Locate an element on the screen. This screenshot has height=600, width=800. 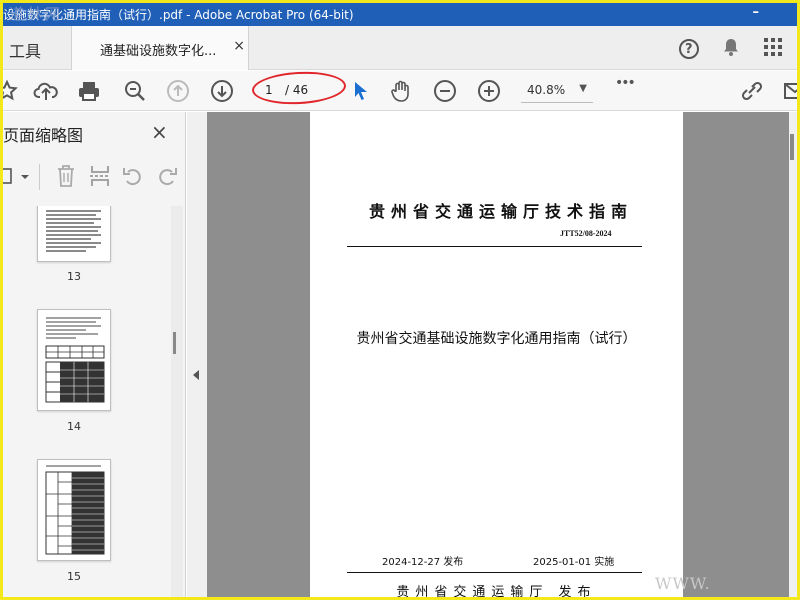
tab-bar-icons: ? is located at coordinates (723, 48).